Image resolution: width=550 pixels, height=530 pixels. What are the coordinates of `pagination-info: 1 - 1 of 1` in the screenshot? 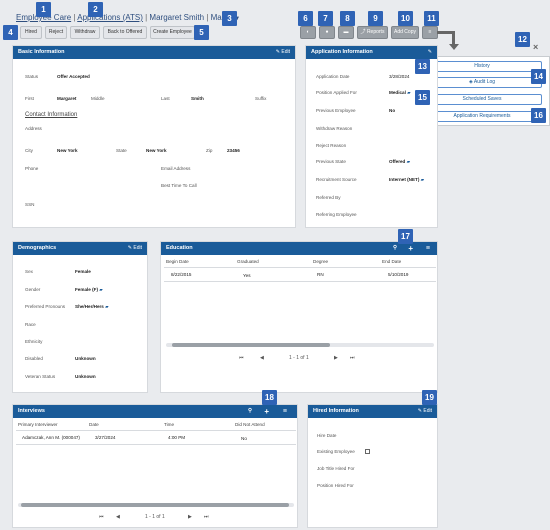 It's located at (299, 358).